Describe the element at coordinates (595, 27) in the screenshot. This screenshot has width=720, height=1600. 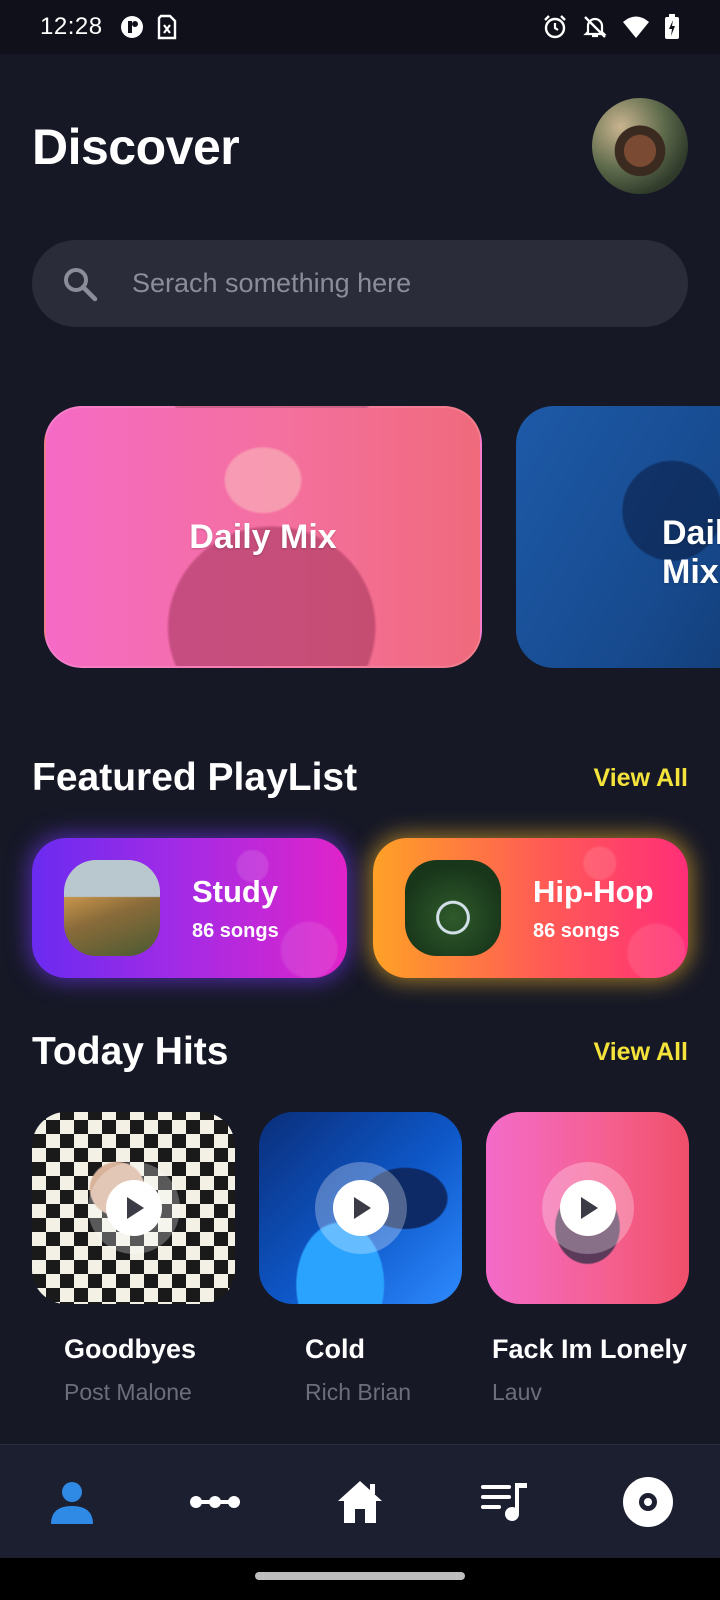
I see `notifications-off-icon` at that location.